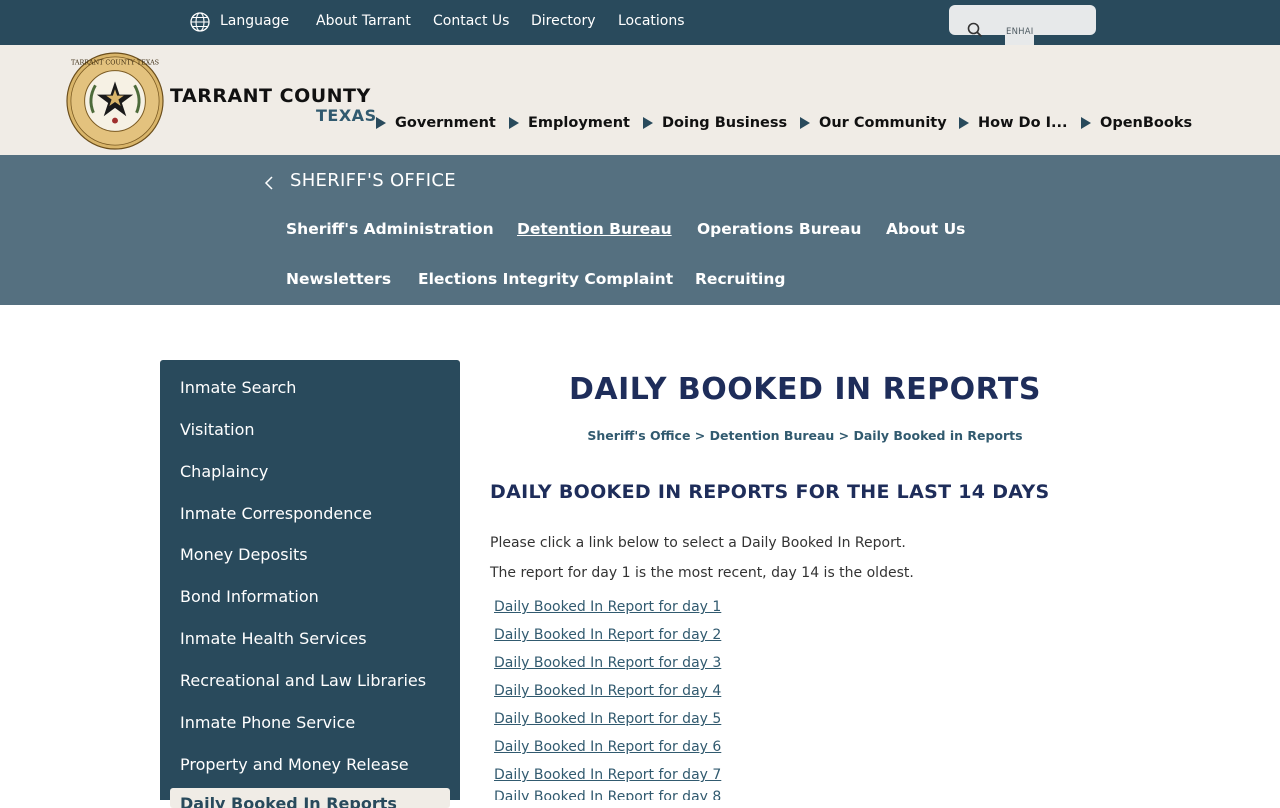  Describe the element at coordinates (115, 101) in the screenshot. I see `county-seal-logo: TARRANT COUNTY TEXAS` at that location.